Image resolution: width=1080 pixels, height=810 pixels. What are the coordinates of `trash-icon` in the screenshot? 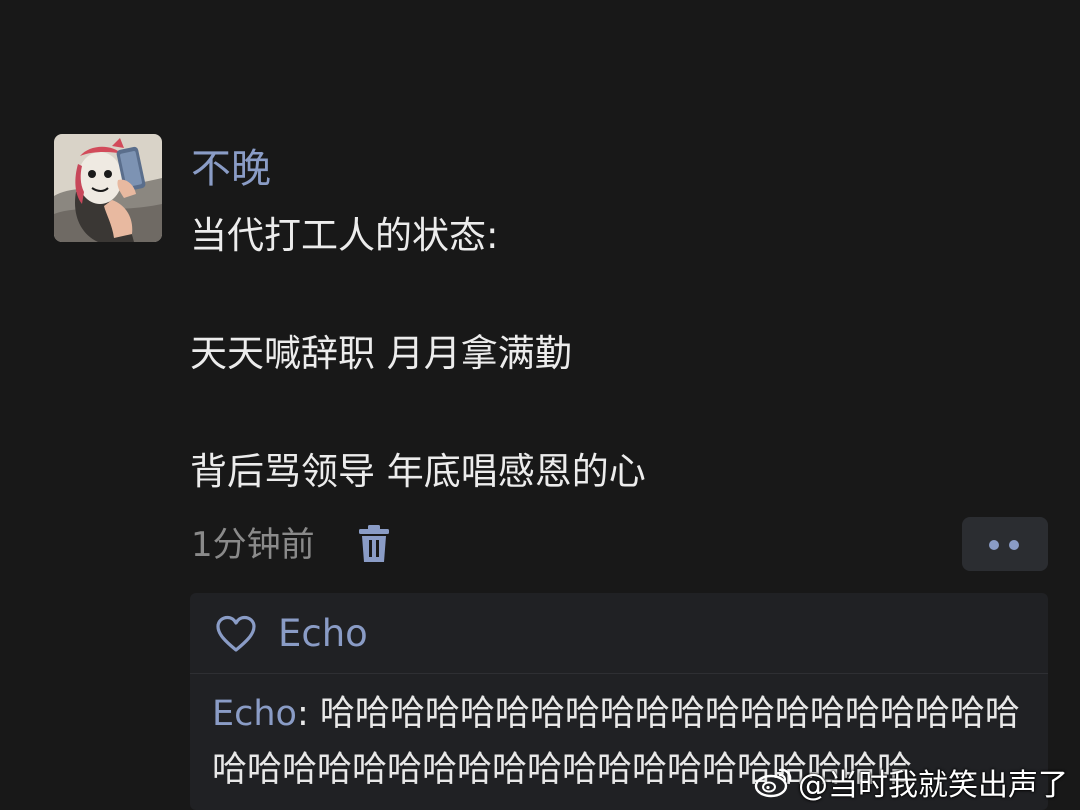 It's located at (374, 544).